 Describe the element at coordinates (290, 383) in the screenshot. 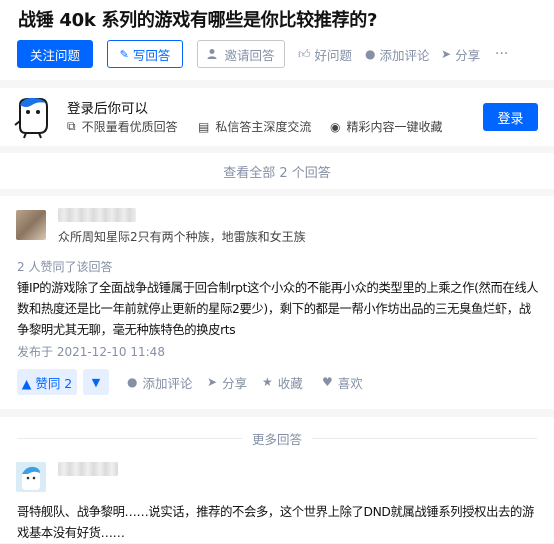

I see `favorite-label: 收藏` at that location.